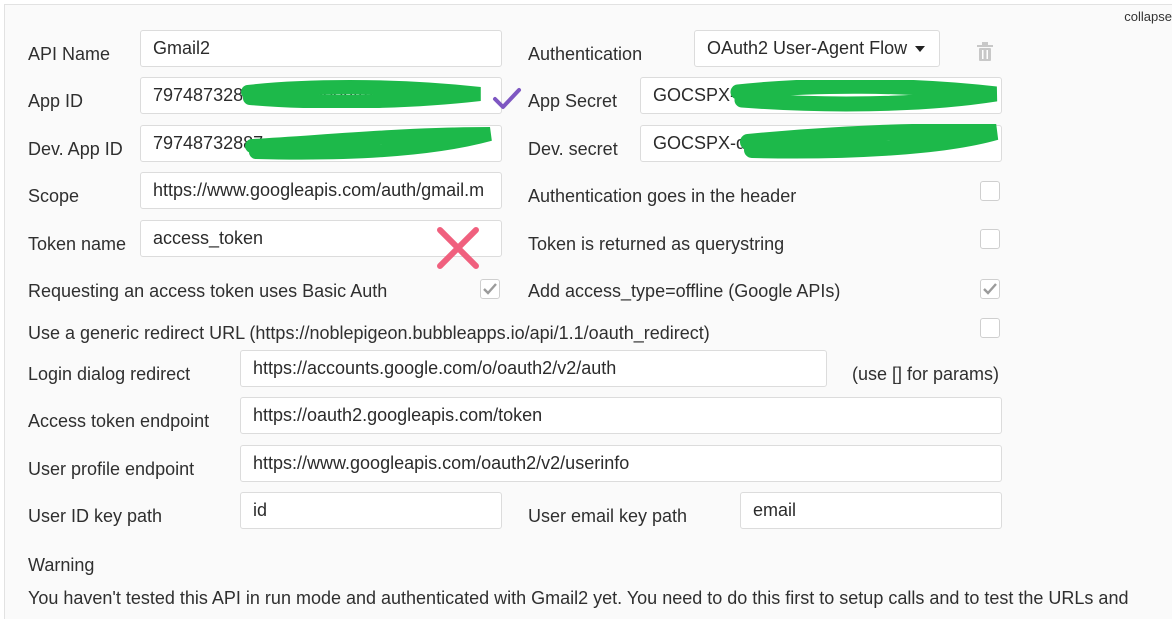  What do you see at coordinates (54, 196) in the screenshot?
I see `scope-label: Scope` at bounding box center [54, 196].